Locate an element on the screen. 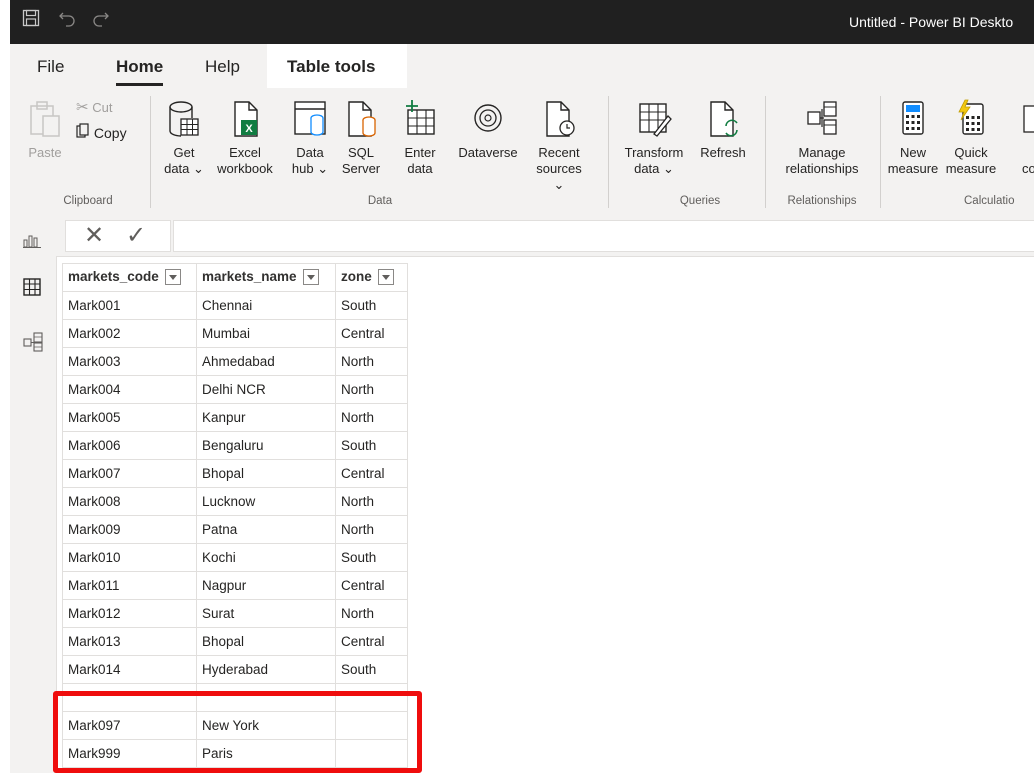 The image size is (1034, 773). table-row: Mark012 Surat North is located at coordinates (235, 613).